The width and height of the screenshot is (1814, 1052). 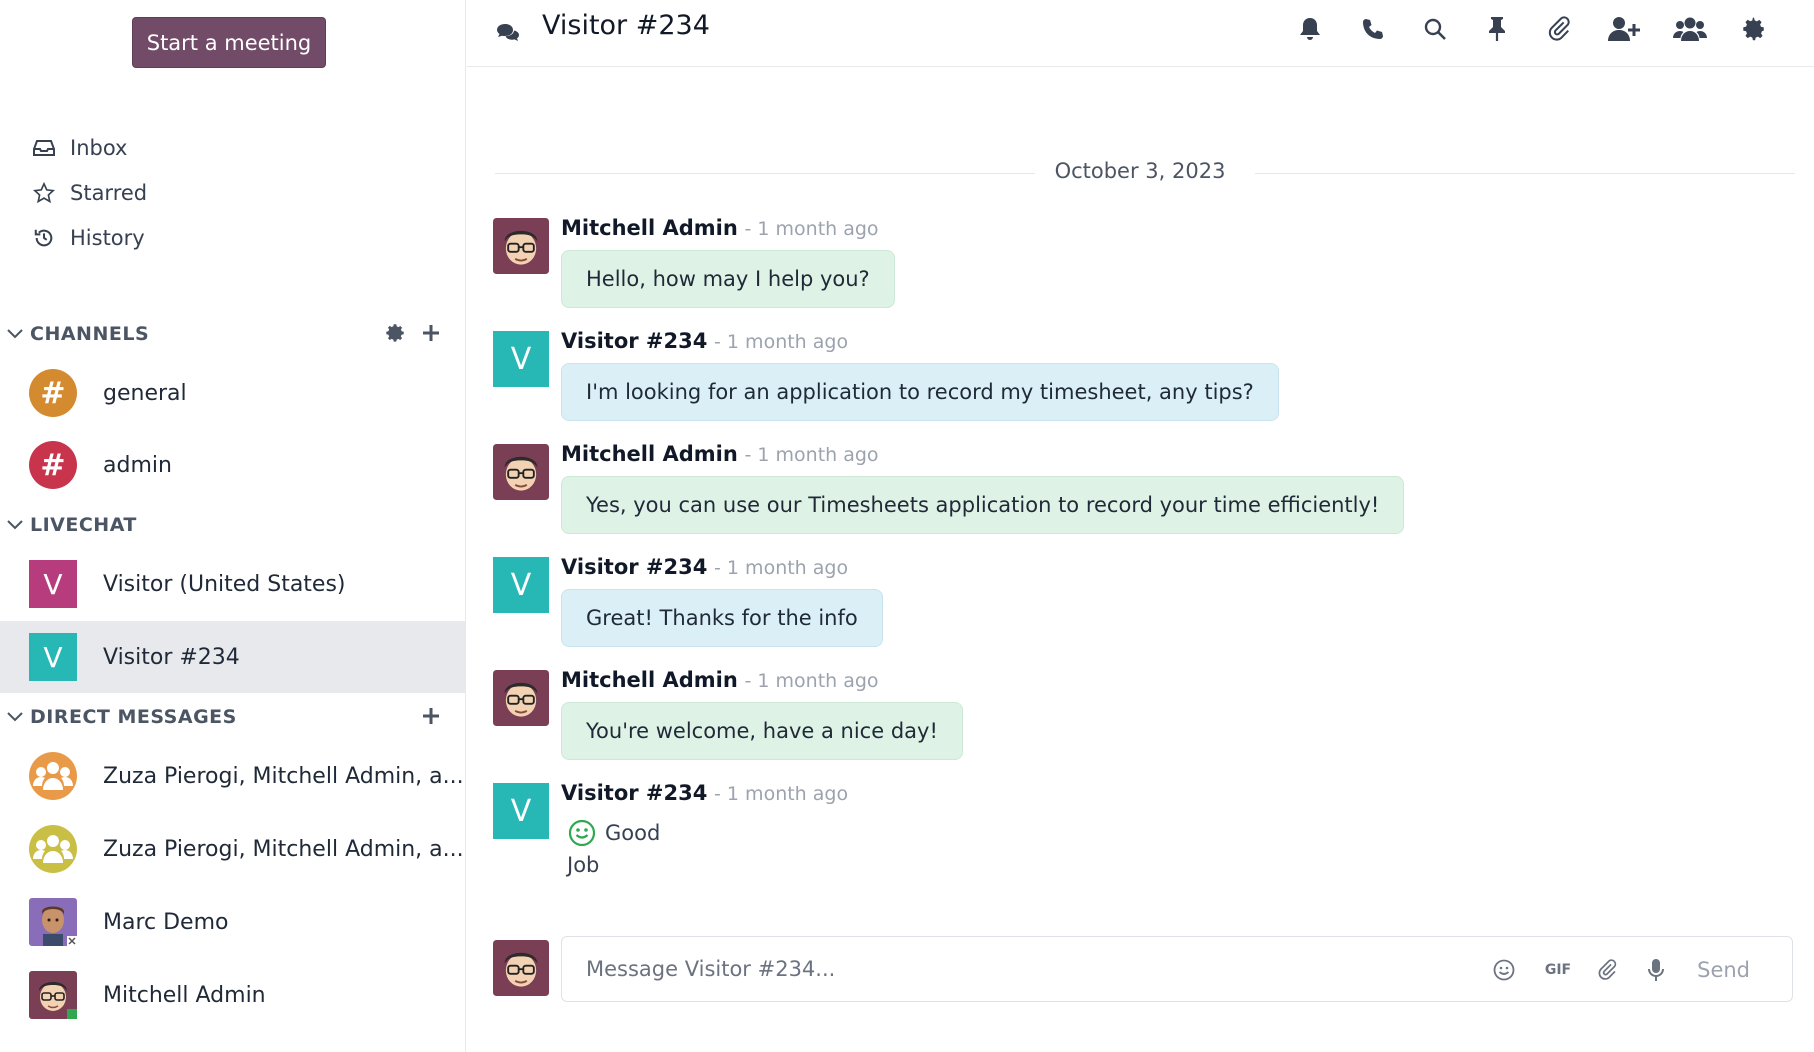 What do you see at coordinates (83, 525) in the screenshot?
I see `section-label: LIVECHAT` at bounding box center [83, 525].